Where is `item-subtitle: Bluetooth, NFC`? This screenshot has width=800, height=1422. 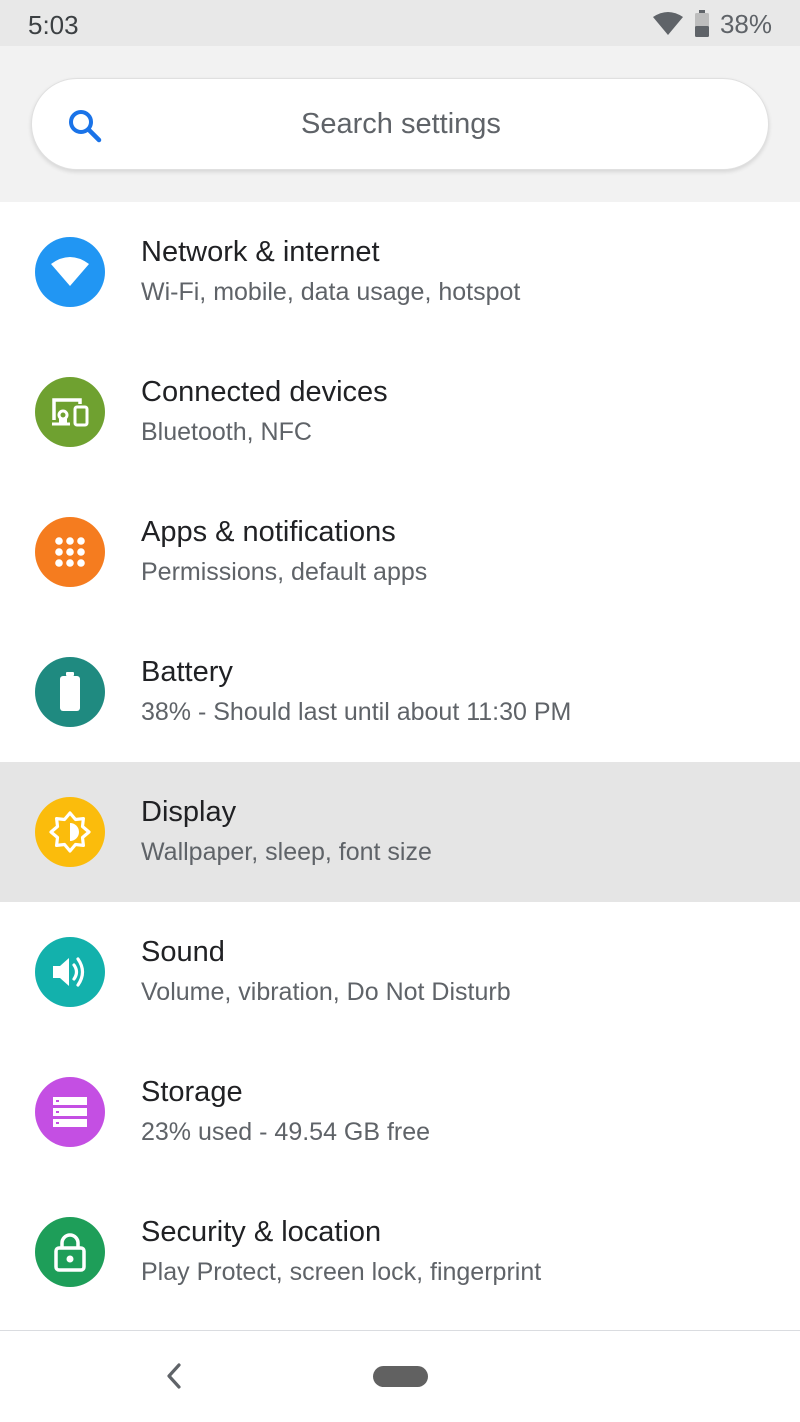 item-subtitle: Bluetooth, NFC is located at coordinates (226, 432).